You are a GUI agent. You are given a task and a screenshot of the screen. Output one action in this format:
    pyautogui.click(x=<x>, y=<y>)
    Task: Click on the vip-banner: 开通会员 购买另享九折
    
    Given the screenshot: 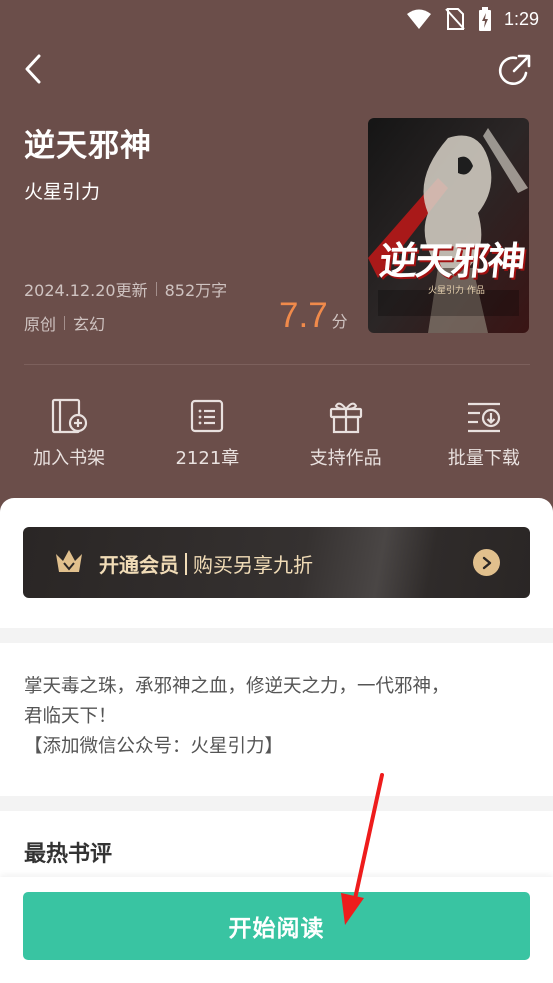 What is the action you would take?
    pyautogui.click(x=276, y=562)
    